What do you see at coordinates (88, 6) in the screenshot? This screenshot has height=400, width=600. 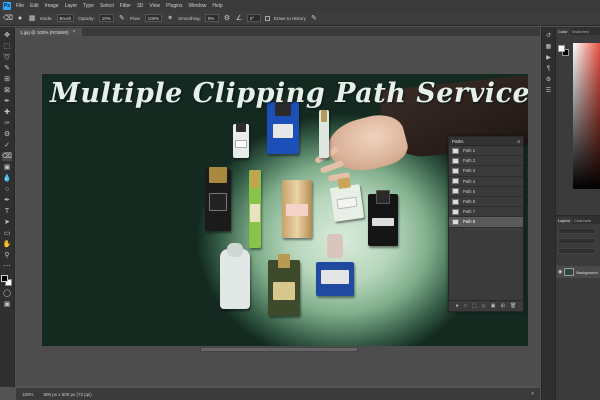 I see `menu-type: Type` at bounding box center [88, 6].